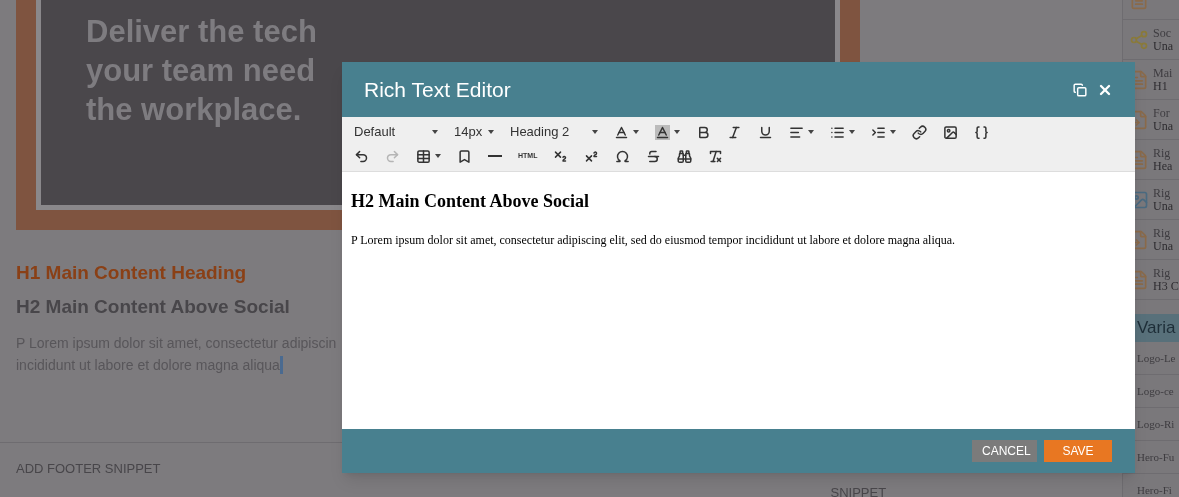 This screenshot has width=1179, height=497. Describe the element at coordinates (1078, 451) in the screenshot. I see `save-button: SAVE` at that location.